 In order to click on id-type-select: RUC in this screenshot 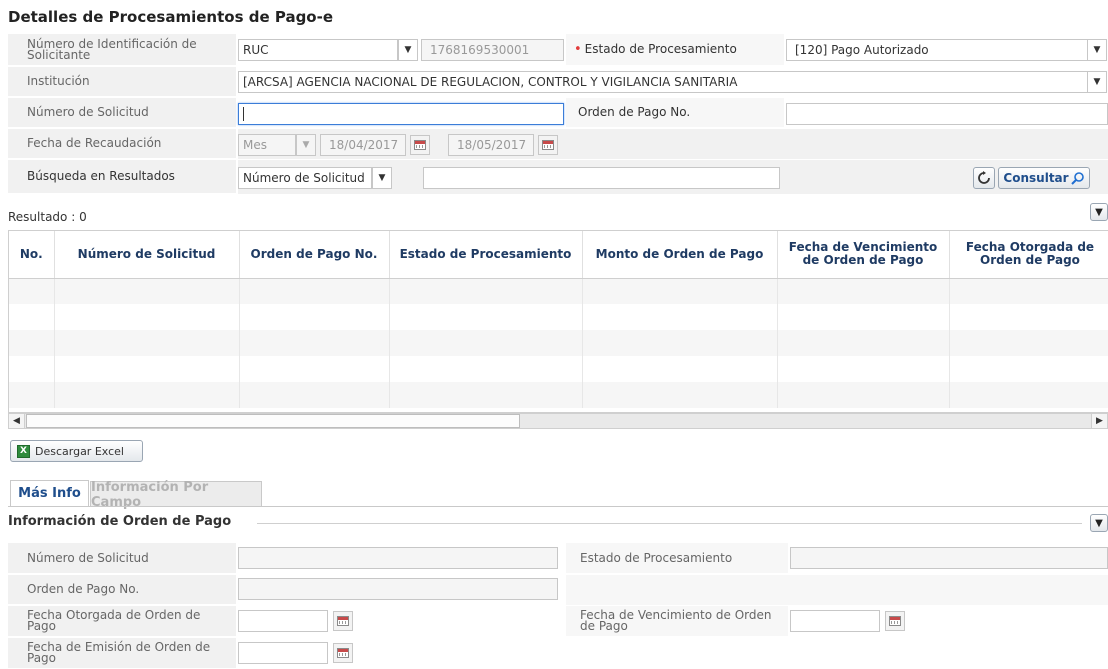, I will do `click(318, 50)`.